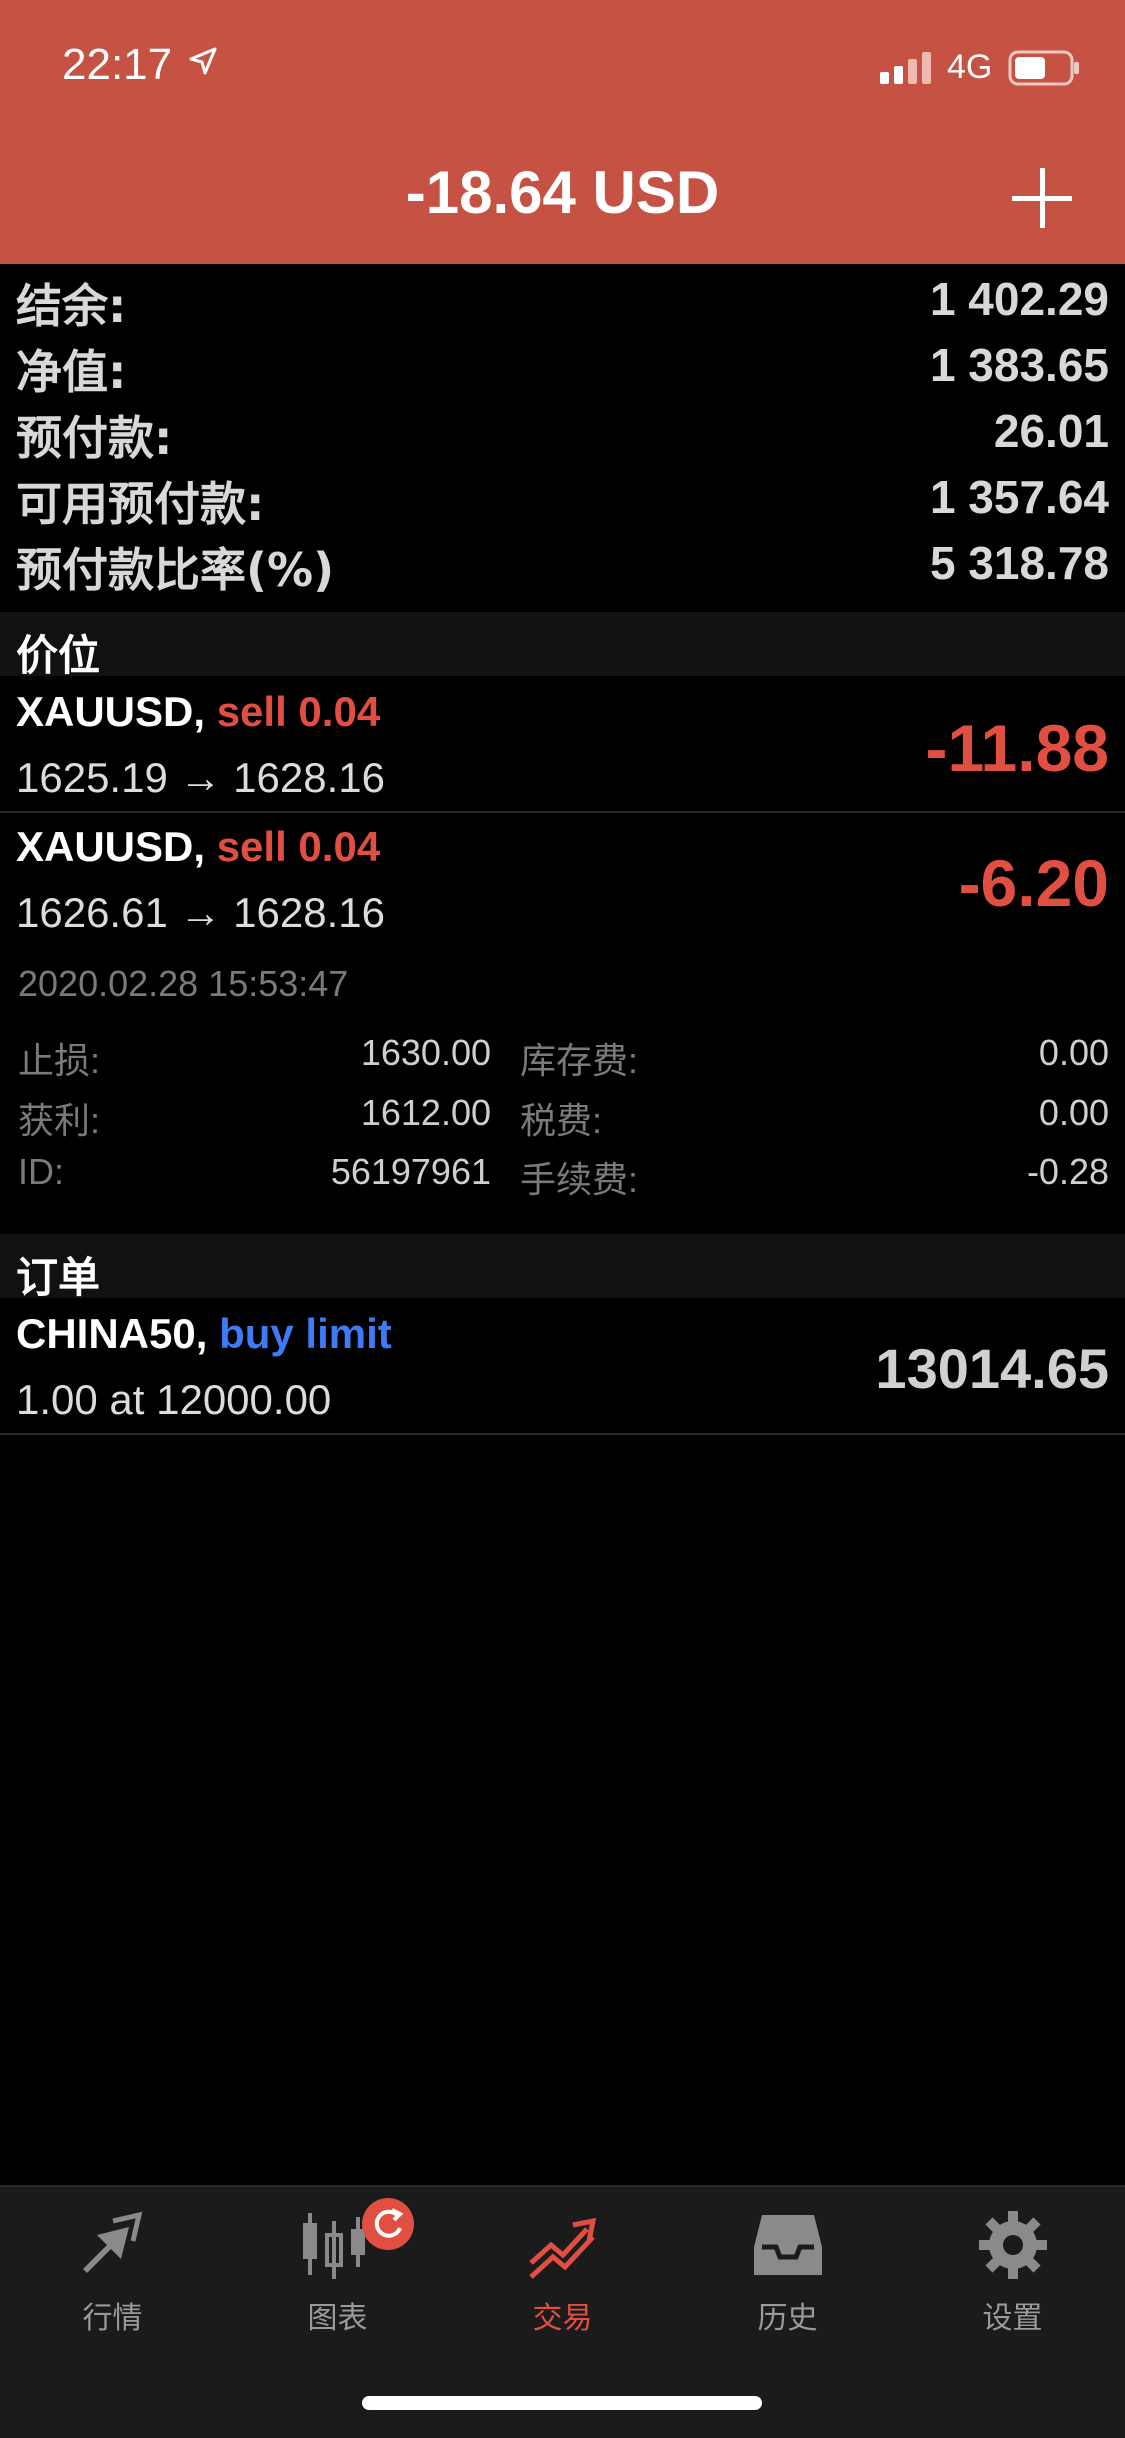 The height and width of the screenshot is (2438, 1125). Describe the element at coordinates (562, 369) in the screenshot. I see `equity-row: 净值: 1 383.65` at that location.